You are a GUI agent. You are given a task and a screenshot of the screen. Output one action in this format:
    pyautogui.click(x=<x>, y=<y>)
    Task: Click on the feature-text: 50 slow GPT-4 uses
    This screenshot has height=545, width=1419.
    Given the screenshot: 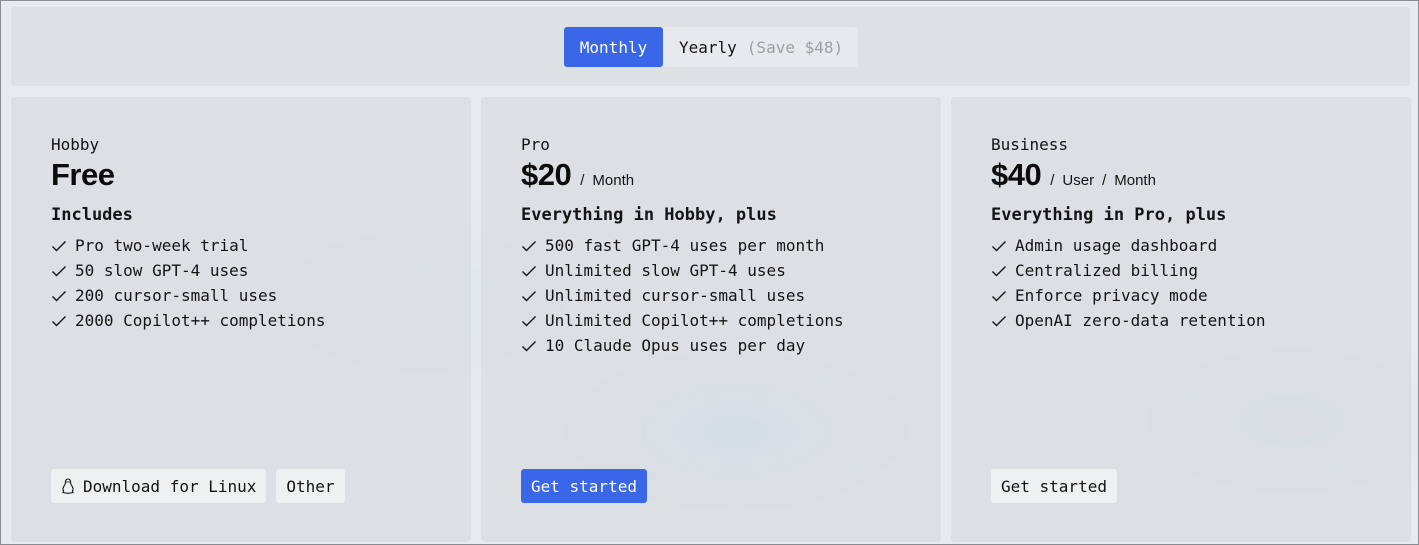 What is the action you would take?
    pyautogui.click(x=162, y=270)
    